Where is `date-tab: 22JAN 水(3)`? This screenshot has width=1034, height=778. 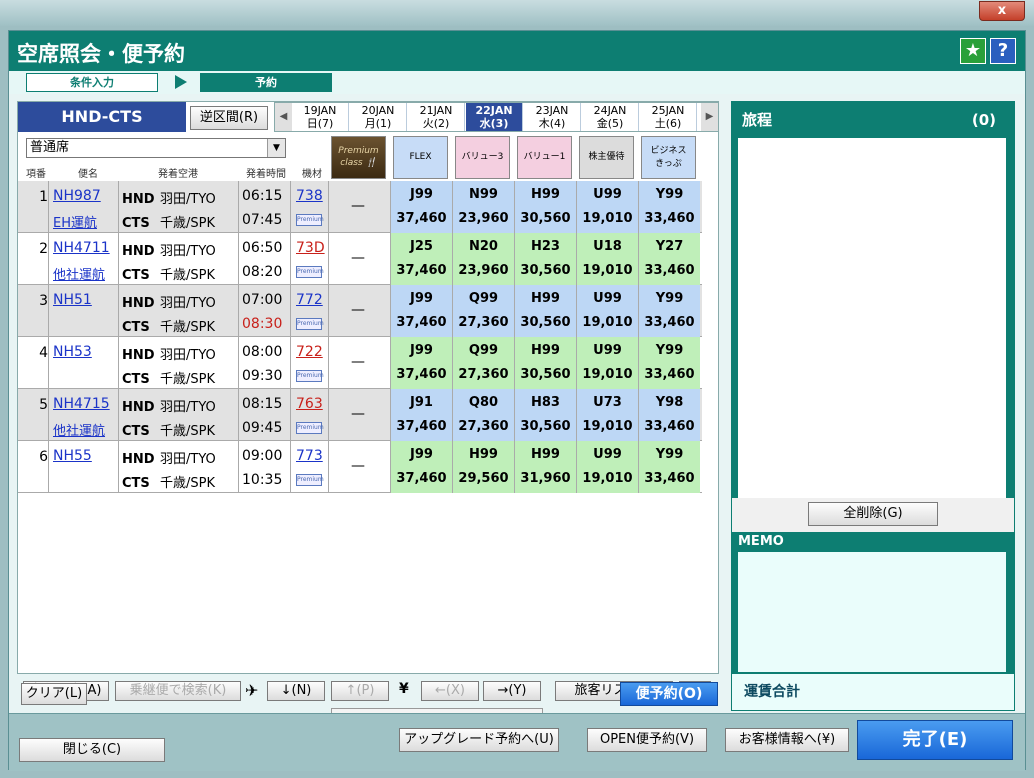 date-tab: 22JAN 水(3) is located at coordinates (494, 117).